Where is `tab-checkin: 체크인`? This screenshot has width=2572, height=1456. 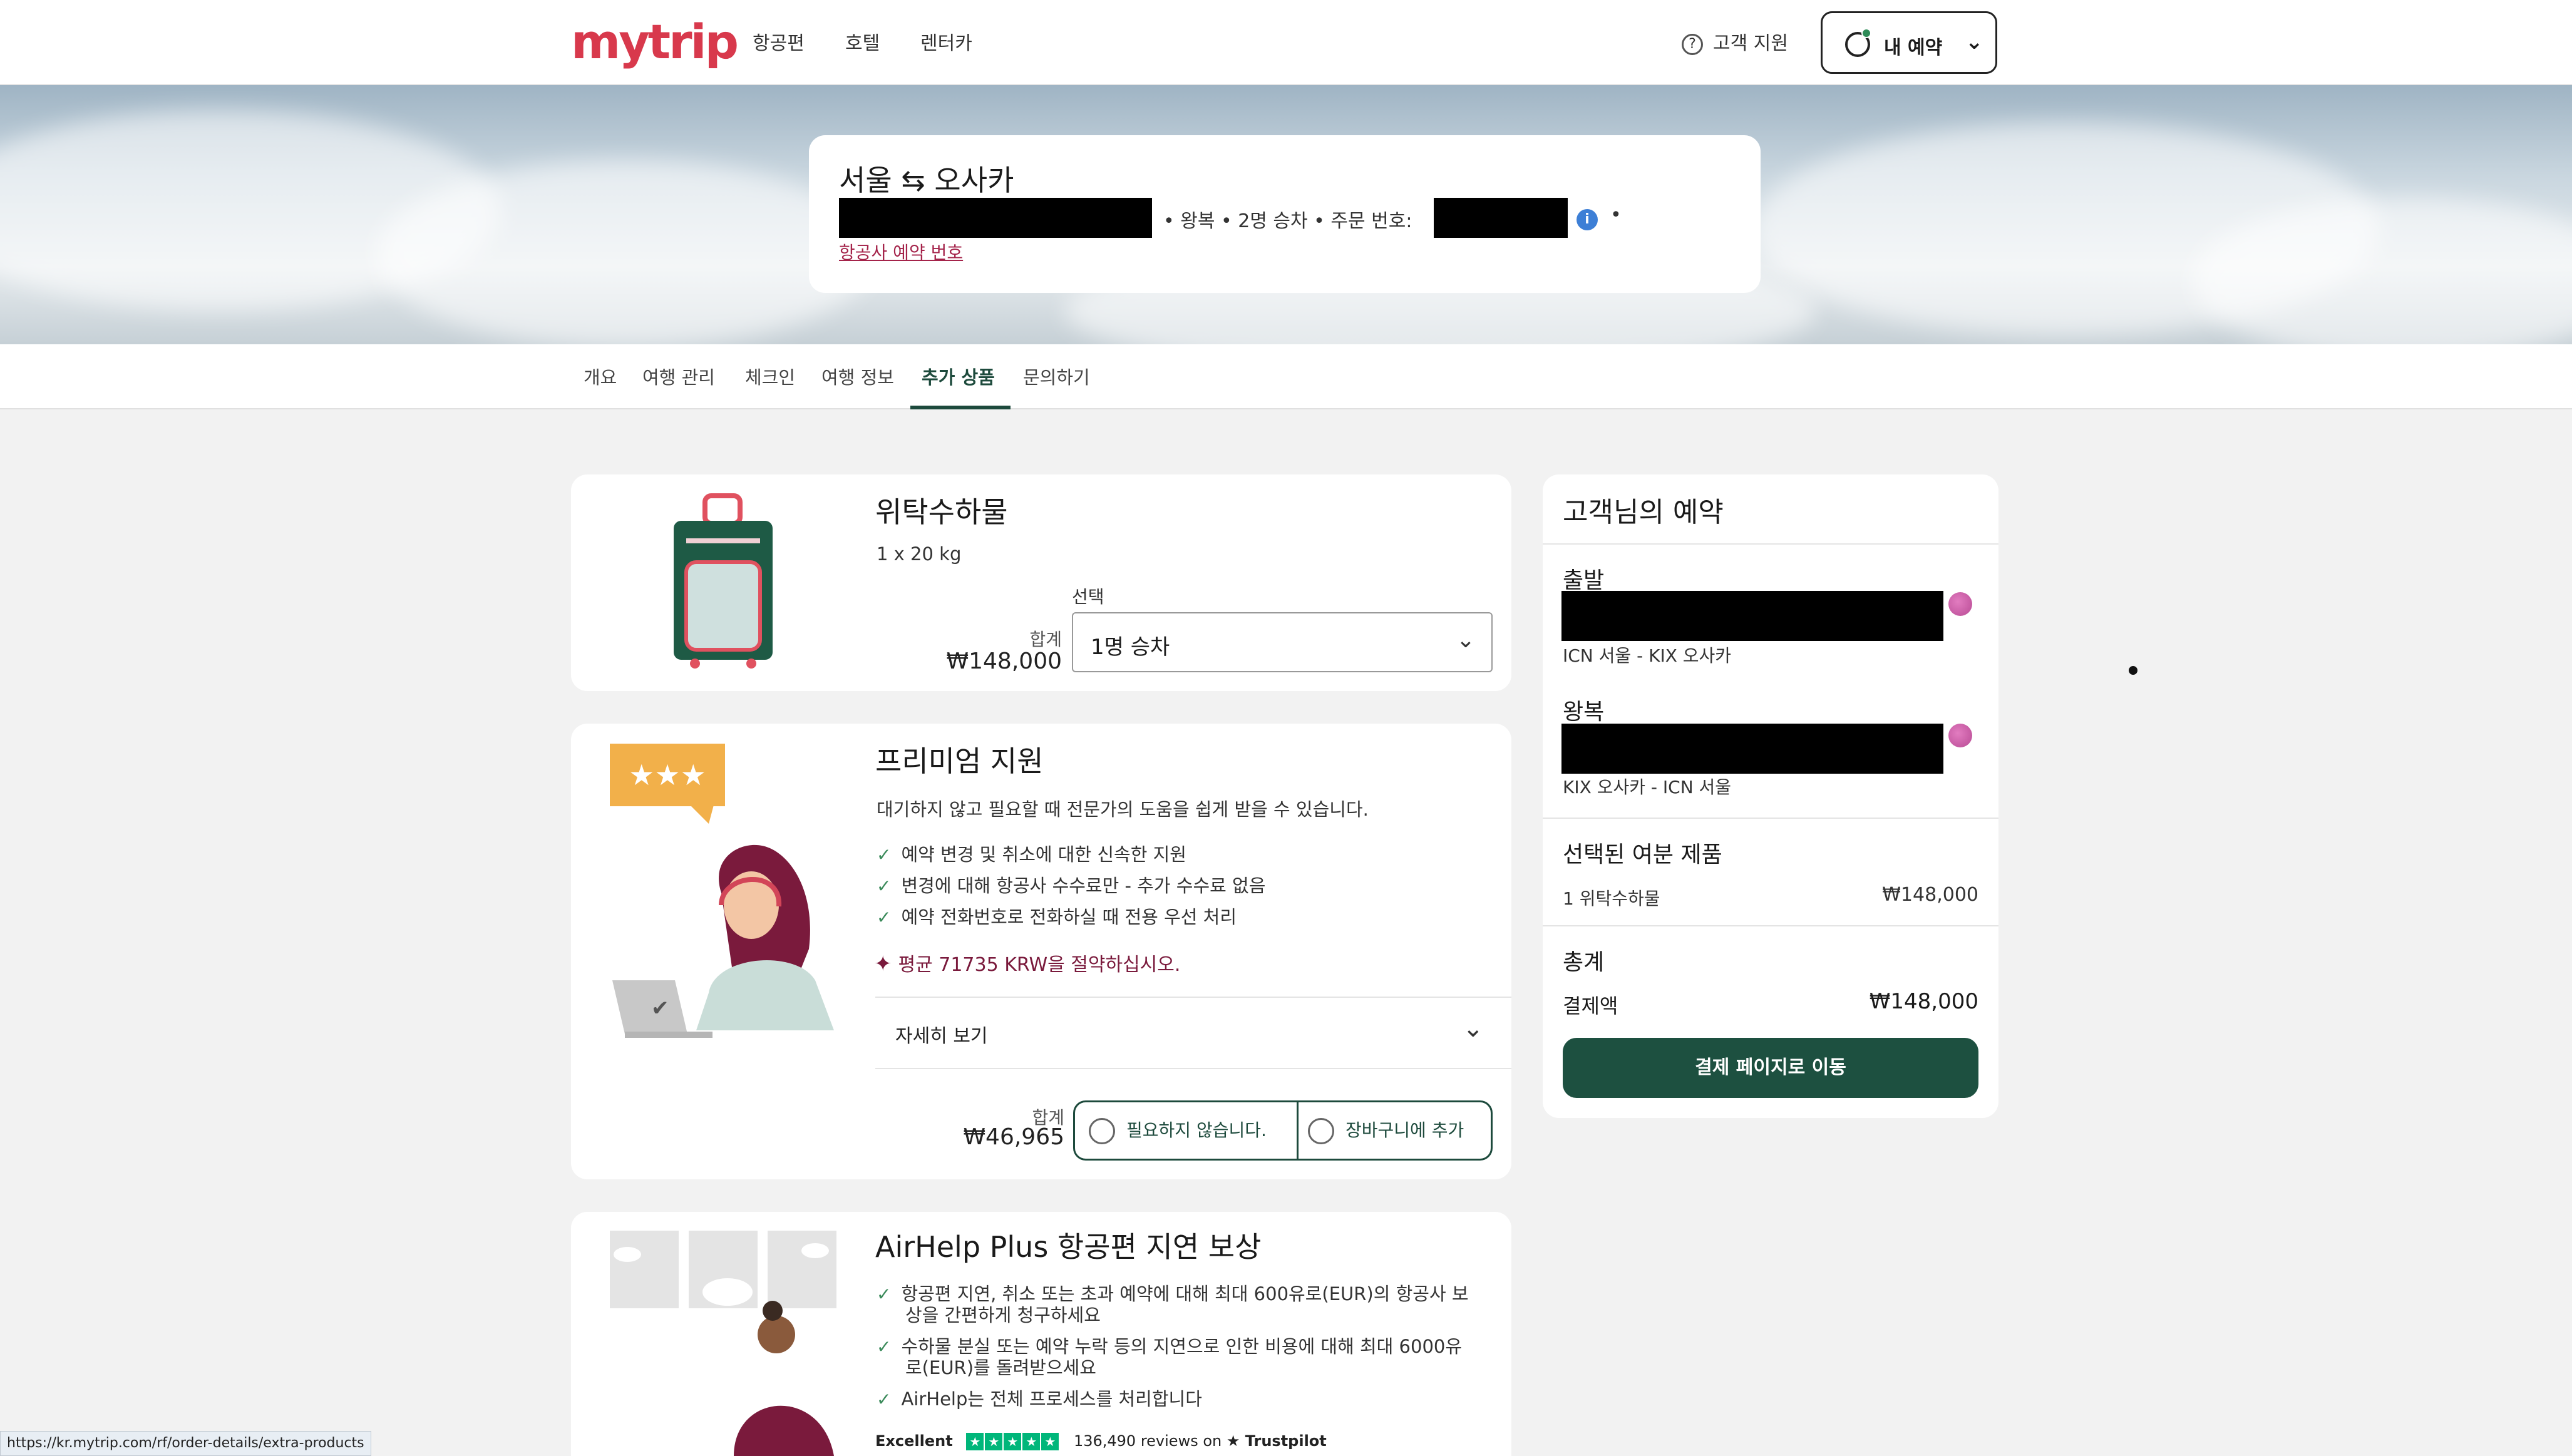 tab-checkin: 체크인 is located at coordinates (770, 376).